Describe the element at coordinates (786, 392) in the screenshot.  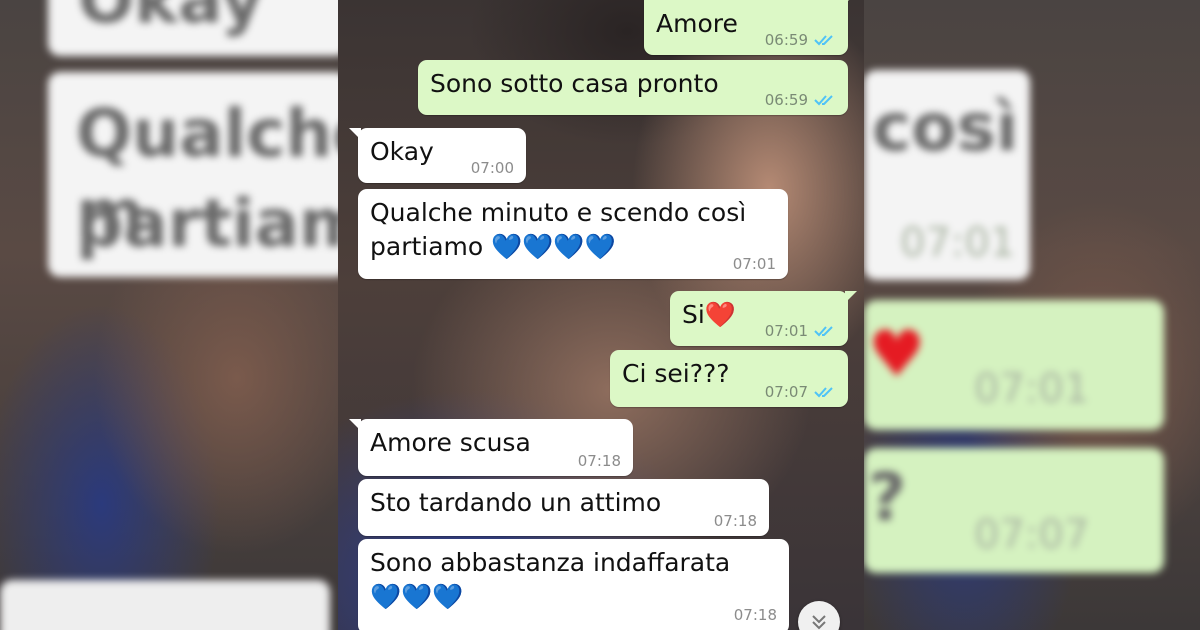
I see `message-time: 07:07` at that location.